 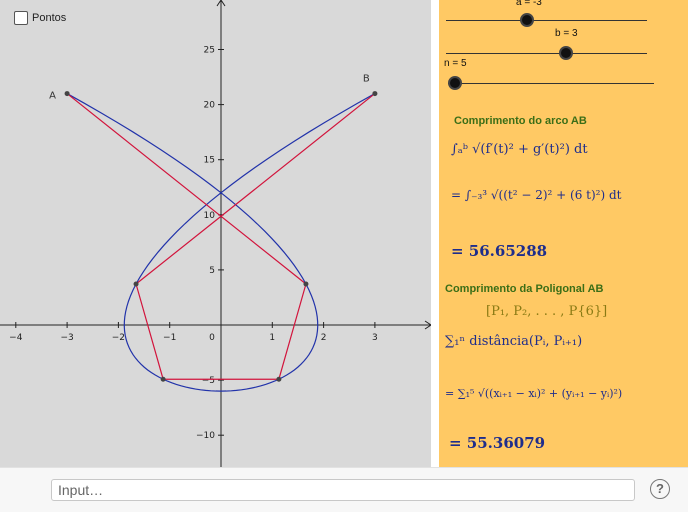 What do you see at coordinates (546, 53) in the screenshot?
I see `slider-b-track` at bounding box center [546, 53].